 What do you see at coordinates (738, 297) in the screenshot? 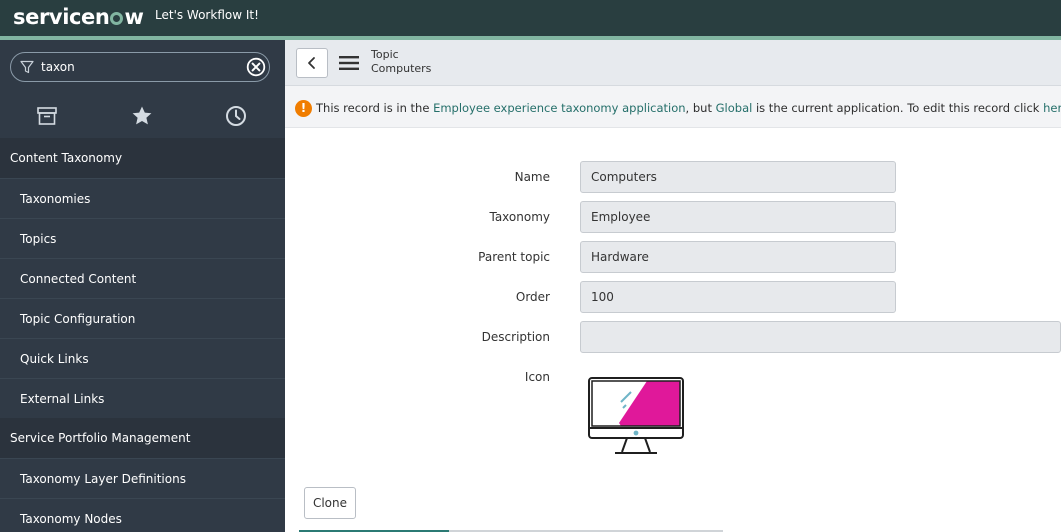
I see `order-field` at bounding box center [738, 297].